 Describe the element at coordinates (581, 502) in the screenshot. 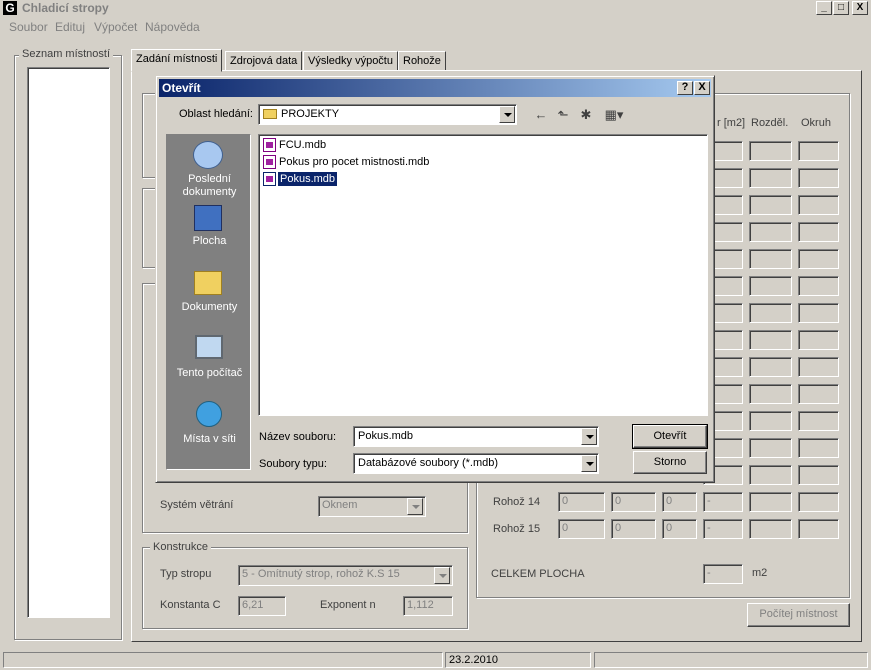

I see `rohoz-14-field-1: 0` at that location.